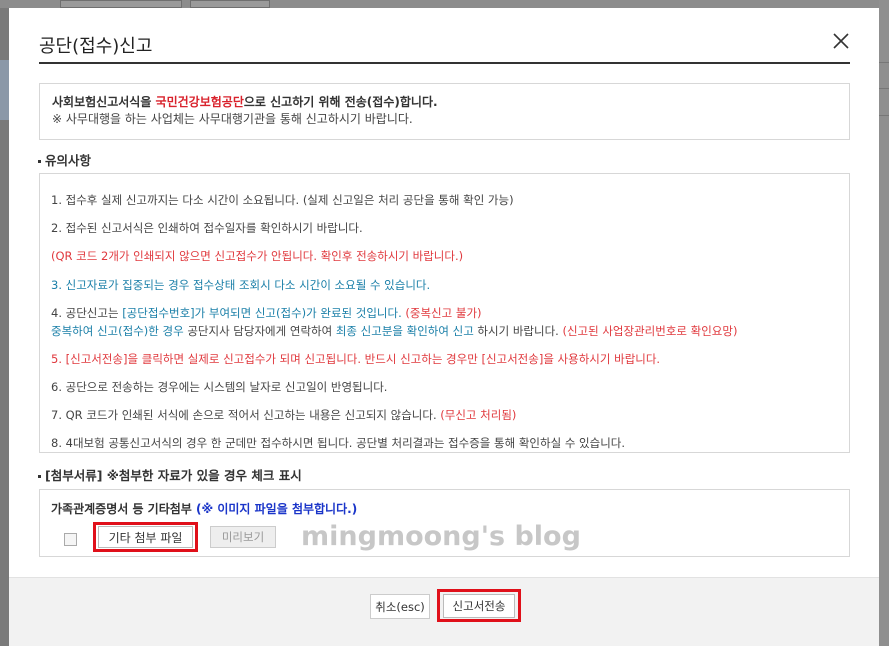 The height and width of the screenshot is (646, 889). I want to click on dialog-header: 공단(접수)신고, so click(444, 45).